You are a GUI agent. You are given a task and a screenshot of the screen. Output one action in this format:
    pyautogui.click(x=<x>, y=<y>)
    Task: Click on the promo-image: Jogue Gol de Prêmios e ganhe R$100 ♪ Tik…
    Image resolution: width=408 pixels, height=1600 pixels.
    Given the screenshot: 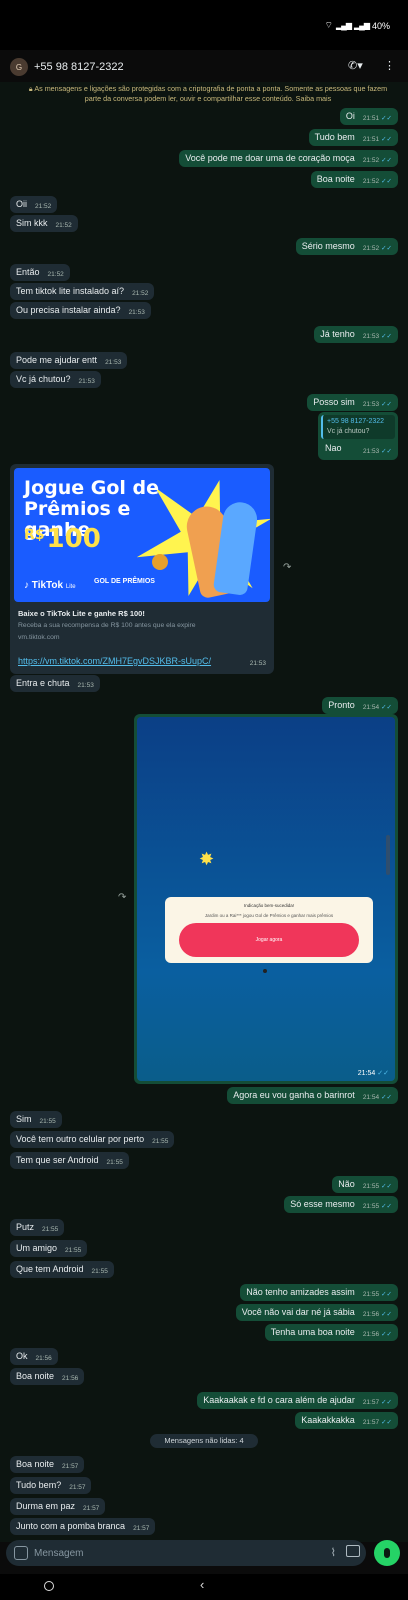 What is the action you would take?
    pyautogui.click(x=142, y=535)
    